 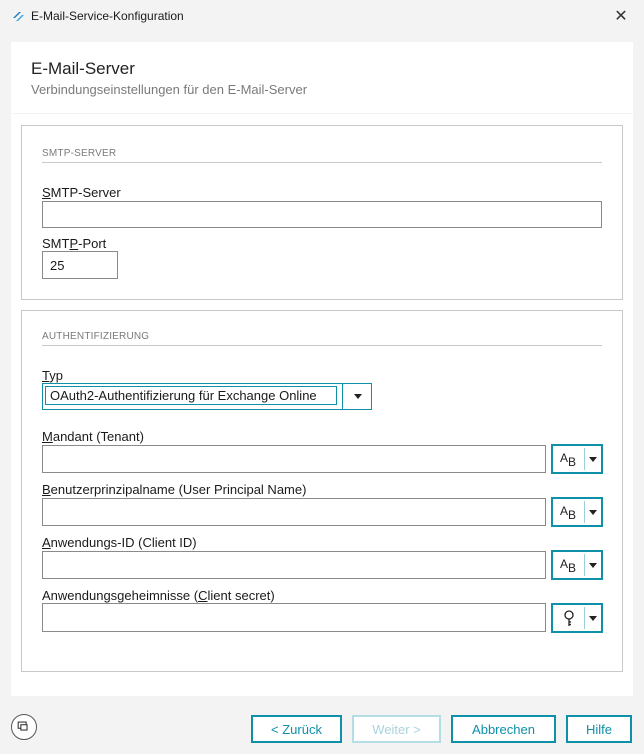 I want to click on smtp-group-title: SMTP-SERVER, so click(x=79, y=153).